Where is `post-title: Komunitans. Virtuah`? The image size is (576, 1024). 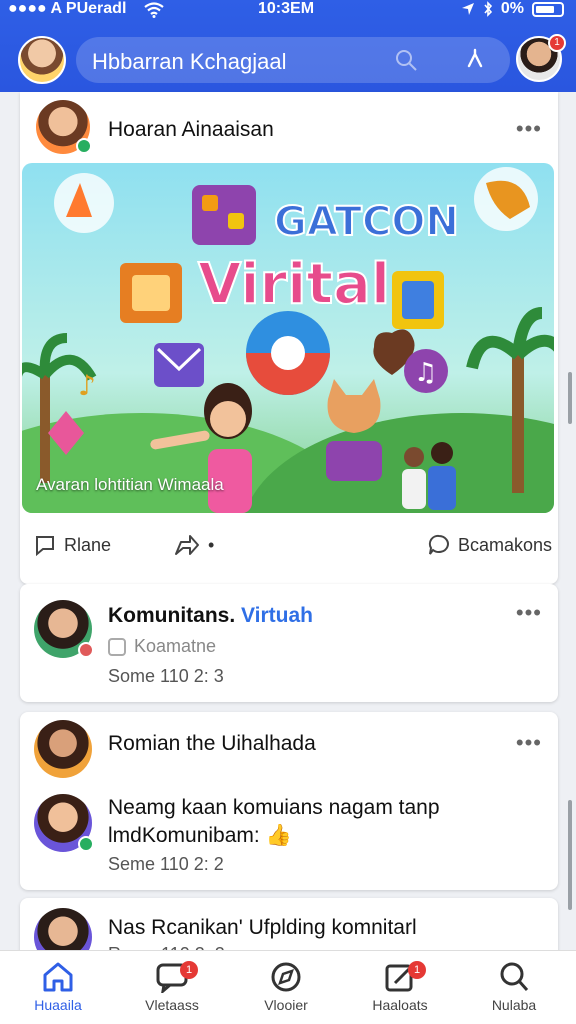 post-title: Komunitans. Virtuah is located at coordinates (210, 616).